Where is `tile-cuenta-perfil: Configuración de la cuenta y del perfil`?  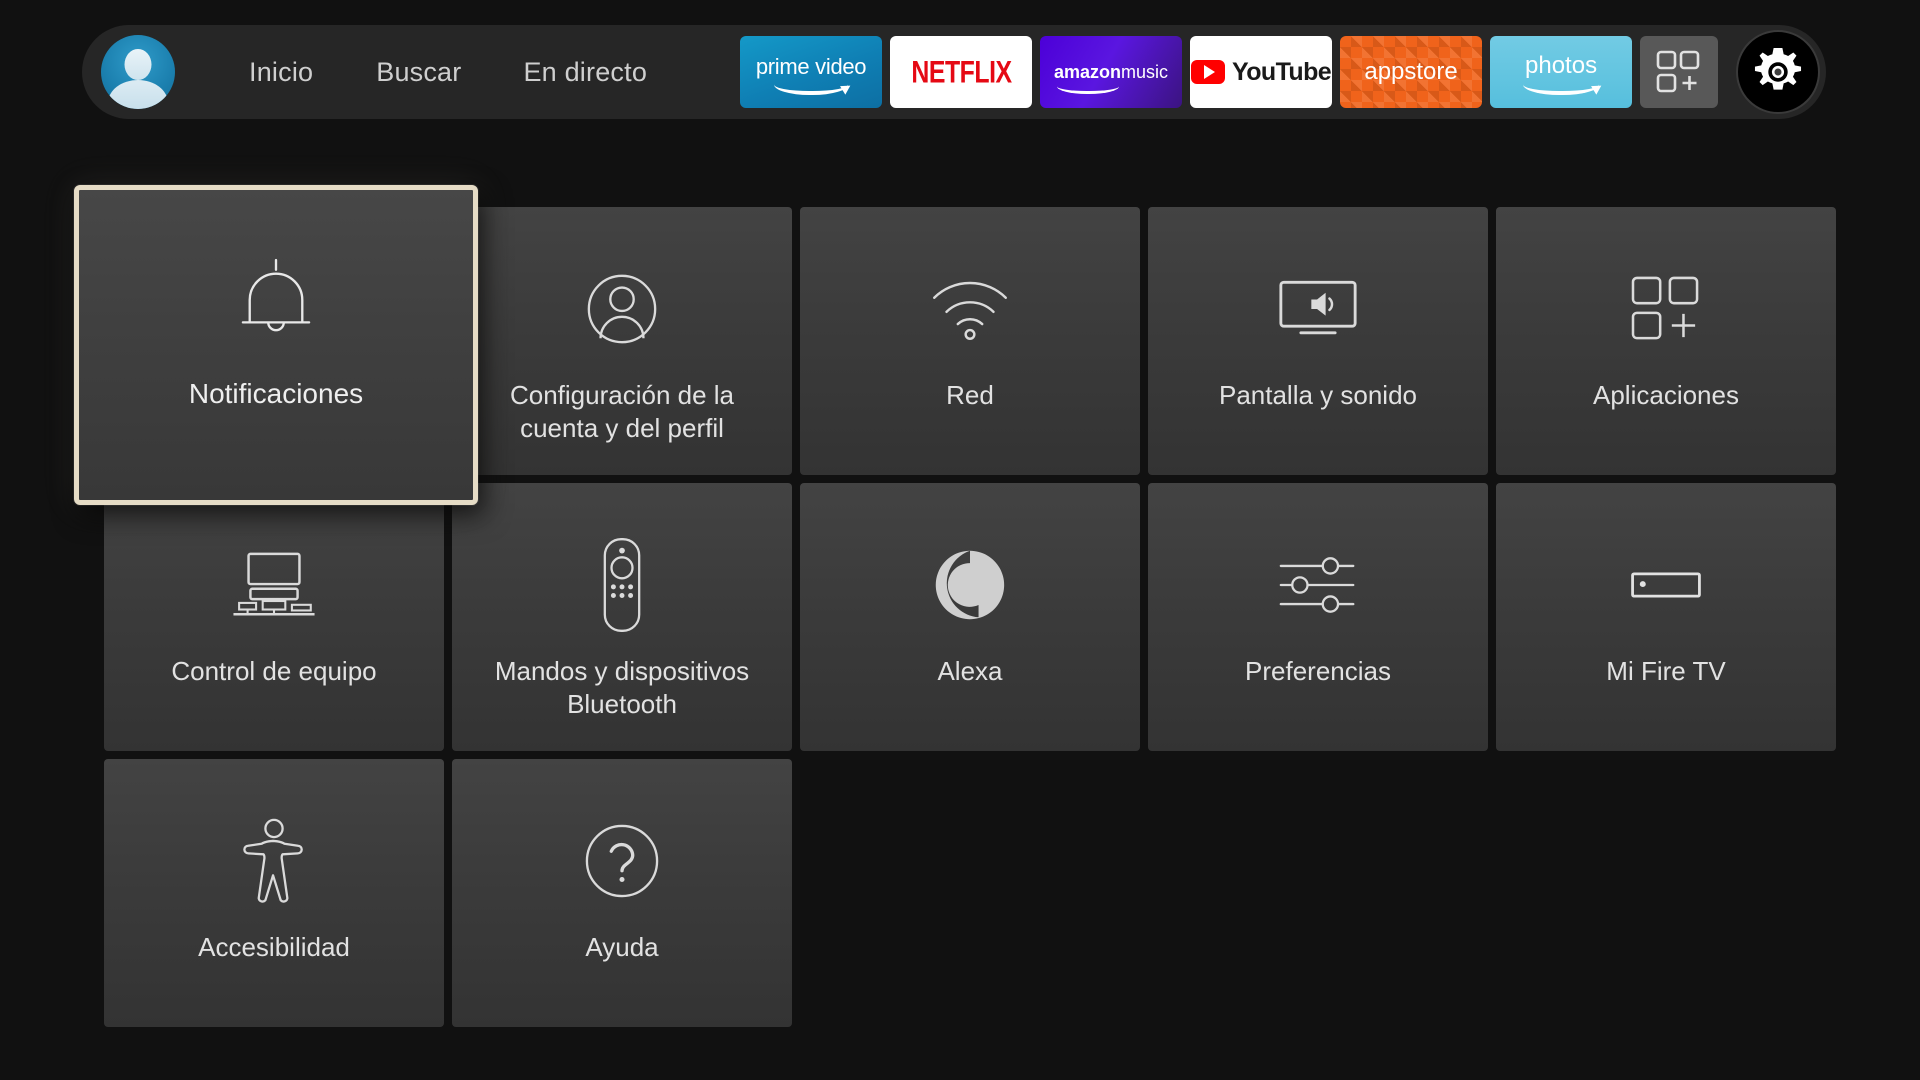 tile-cuenta-perfil: Configuración de la cuenta y del perfil is located at coordinates (622, 341).